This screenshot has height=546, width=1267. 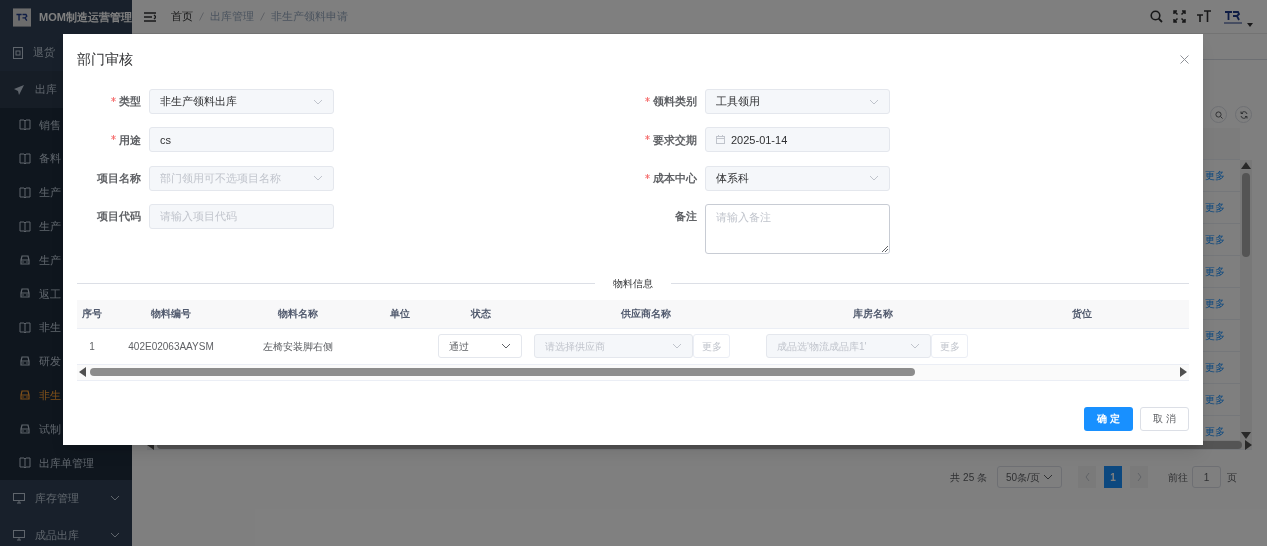 What do you see at coordinates (646, 314) in the screenshot?
I see `column-header: 供应商名称` at bounding box center [646, 314].